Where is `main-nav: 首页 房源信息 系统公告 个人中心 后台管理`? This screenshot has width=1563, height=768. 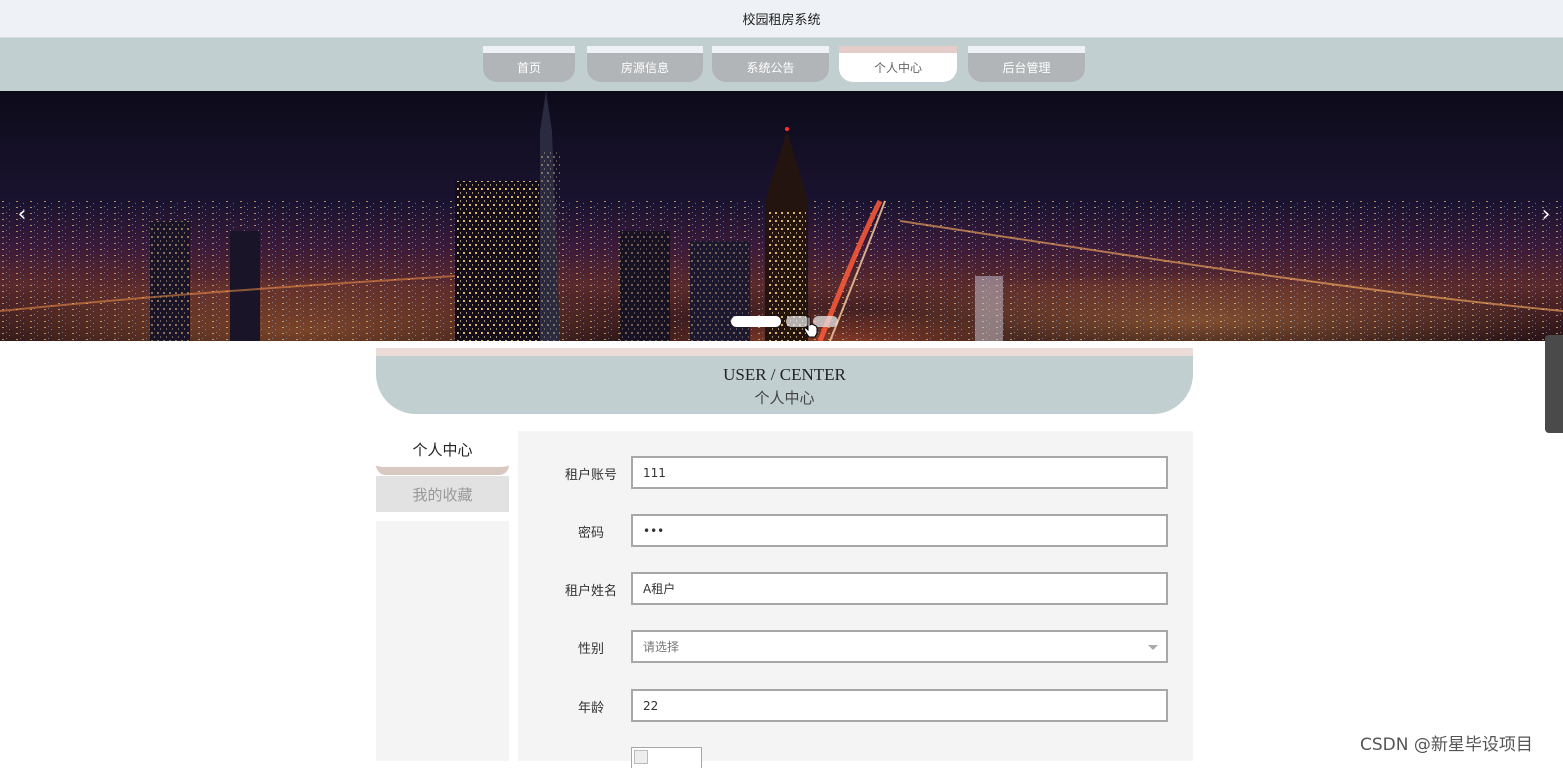
main-nav: 首页 房源信息 系统公告 个人中心 后台管理 is located at coordinates (781, 64).